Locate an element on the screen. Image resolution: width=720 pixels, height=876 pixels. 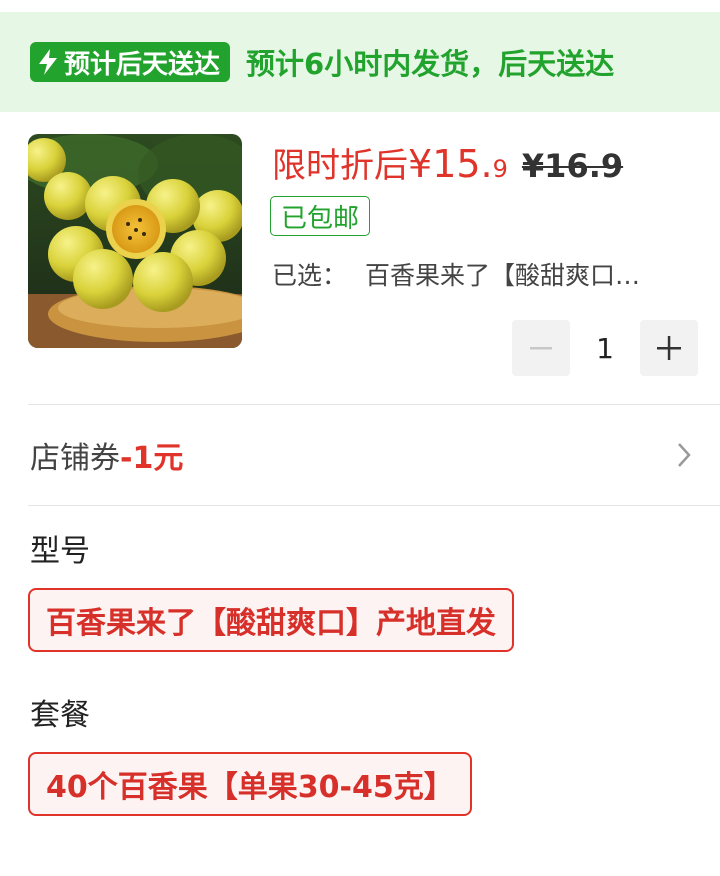
quantity-value: 1 is located at coordinates (605, 348).